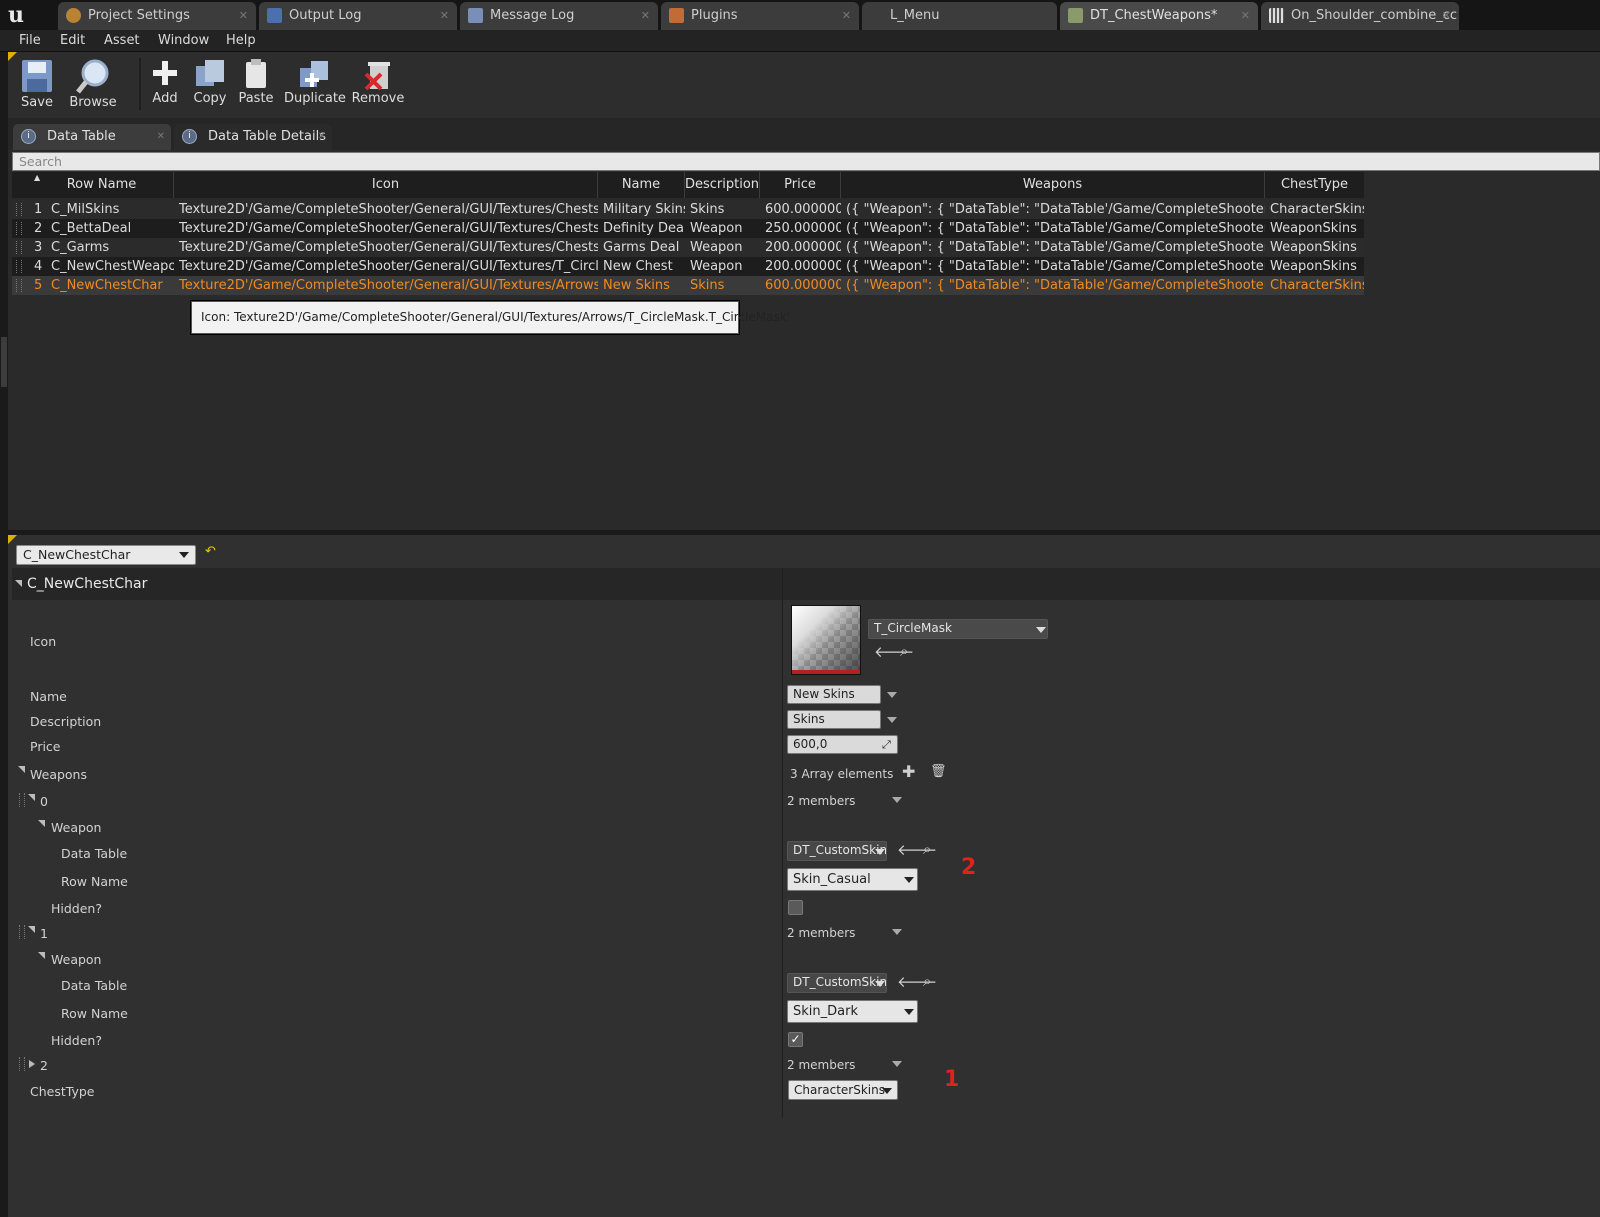  I want to click on tab-output-log: Output Log ✕, so click(358, 16).